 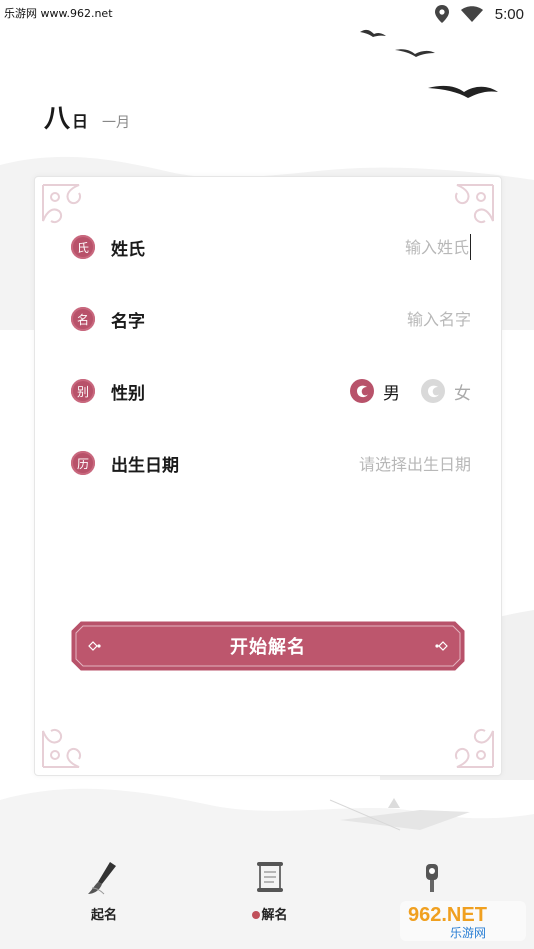 What do you see at coordinates (433, 391) in the screenshot?
I see `radio-unselected-icon` at bounding box center [433, 391].